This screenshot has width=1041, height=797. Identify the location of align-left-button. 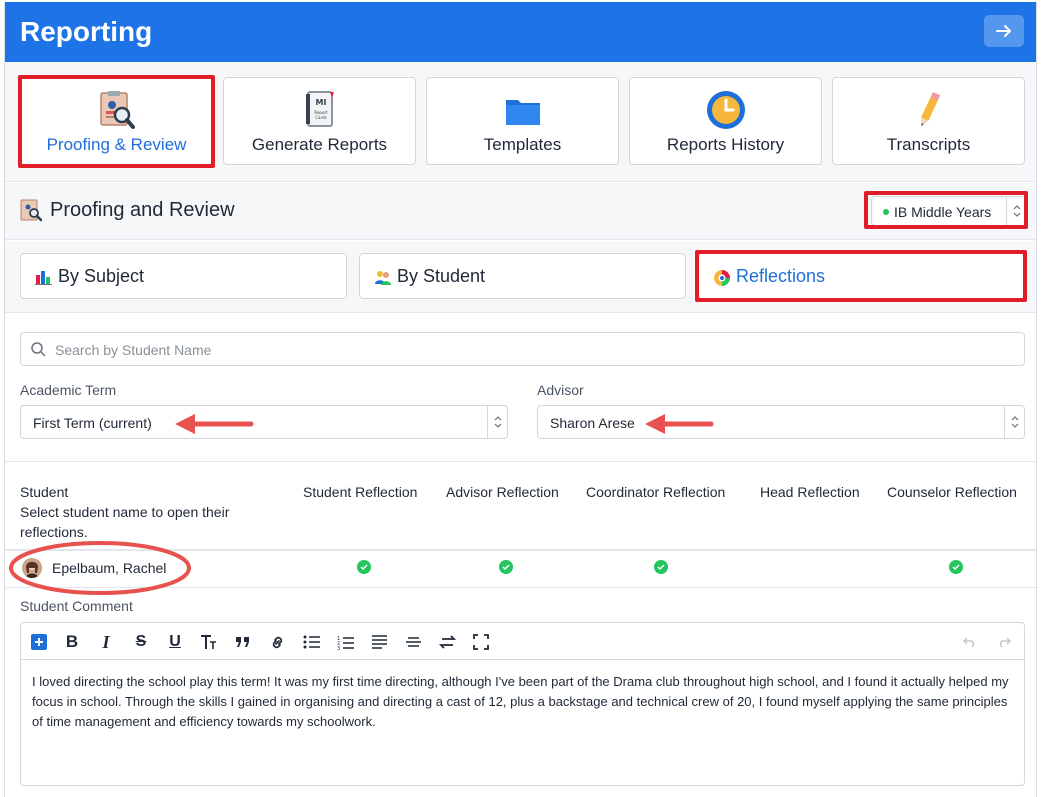
(379, 642).